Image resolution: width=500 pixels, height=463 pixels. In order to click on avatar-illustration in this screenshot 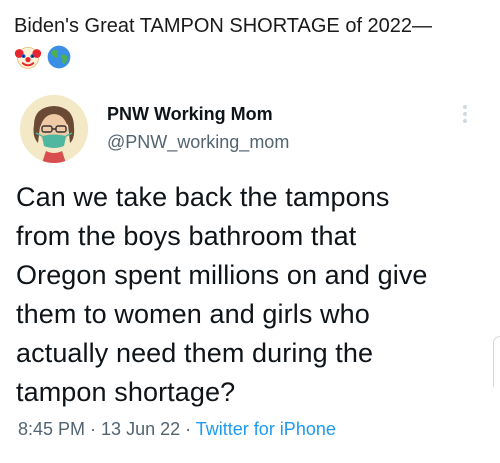, I will do `click(54, 129)`.